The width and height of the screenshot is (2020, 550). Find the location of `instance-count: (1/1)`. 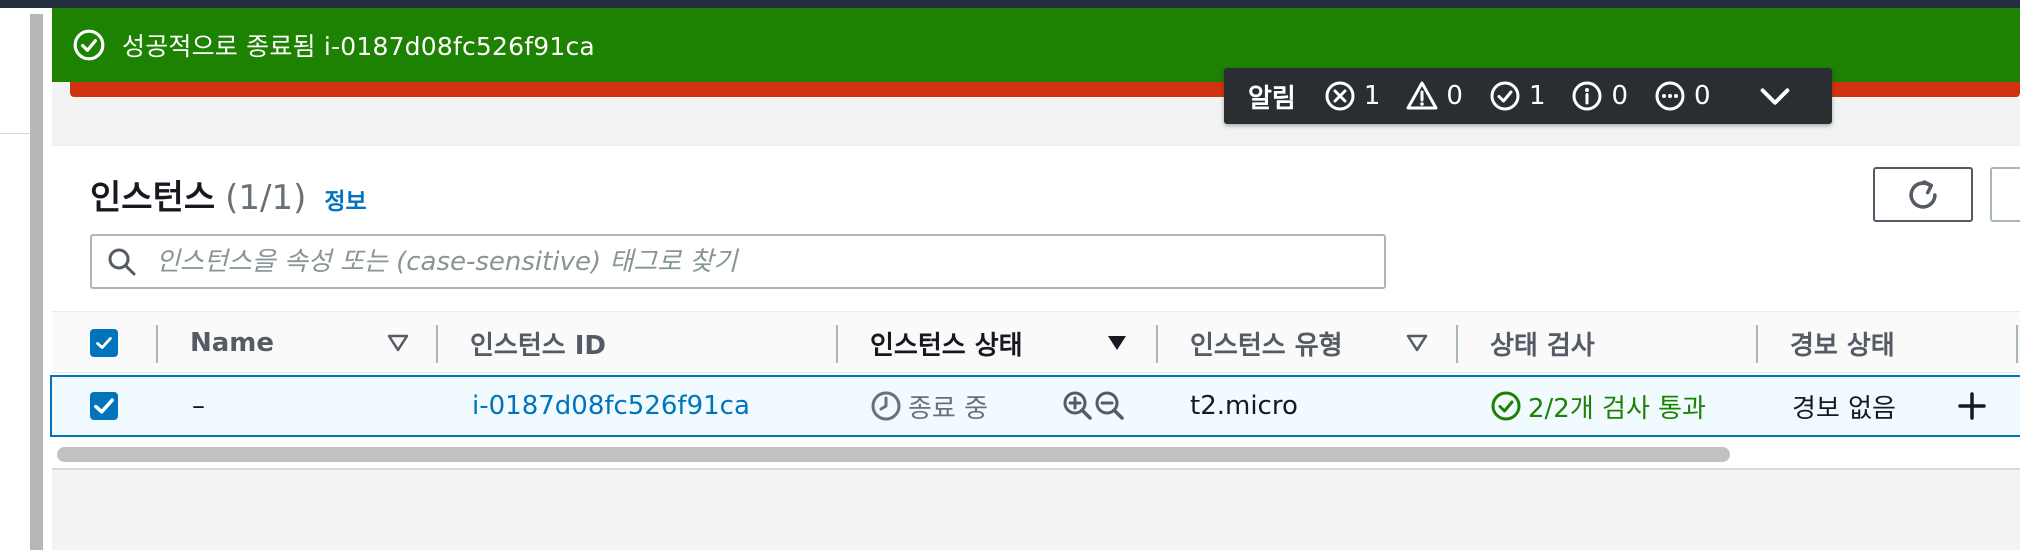

instance-count: (1/1) is located at coordinates (266, 198).